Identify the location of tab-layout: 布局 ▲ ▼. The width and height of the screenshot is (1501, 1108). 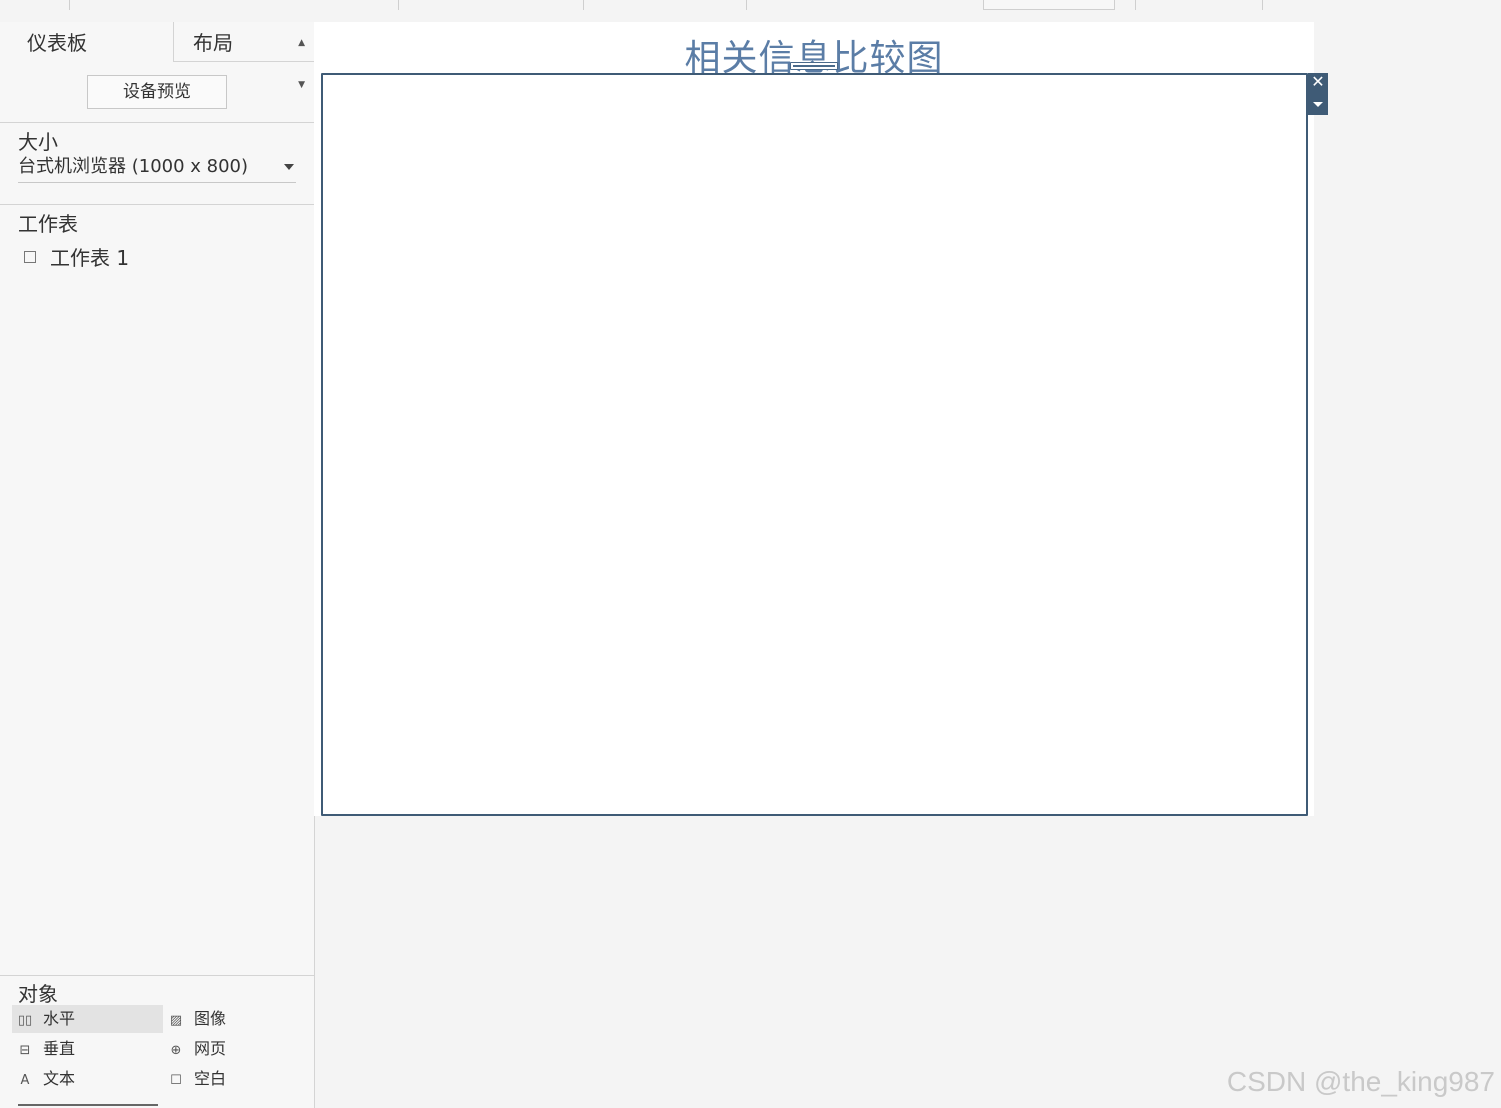
(243, 56).